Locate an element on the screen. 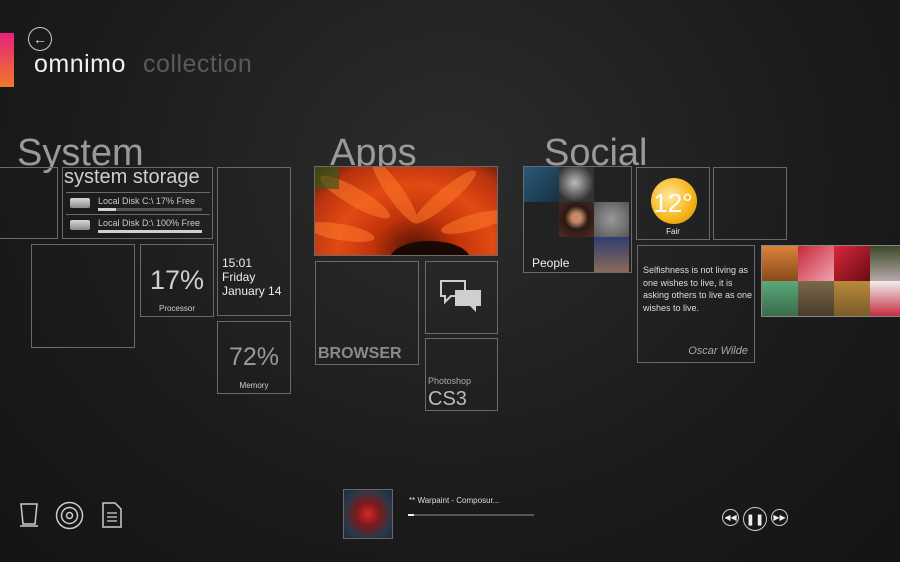  people-tile: People is located at coordinates (577, 219).